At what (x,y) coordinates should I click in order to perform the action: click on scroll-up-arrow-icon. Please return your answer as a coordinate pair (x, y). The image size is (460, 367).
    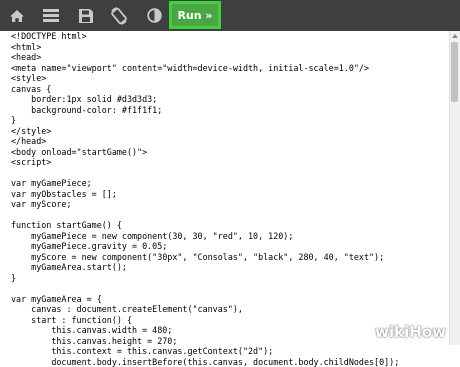
    Looking at the image, I should click on (455, 36).